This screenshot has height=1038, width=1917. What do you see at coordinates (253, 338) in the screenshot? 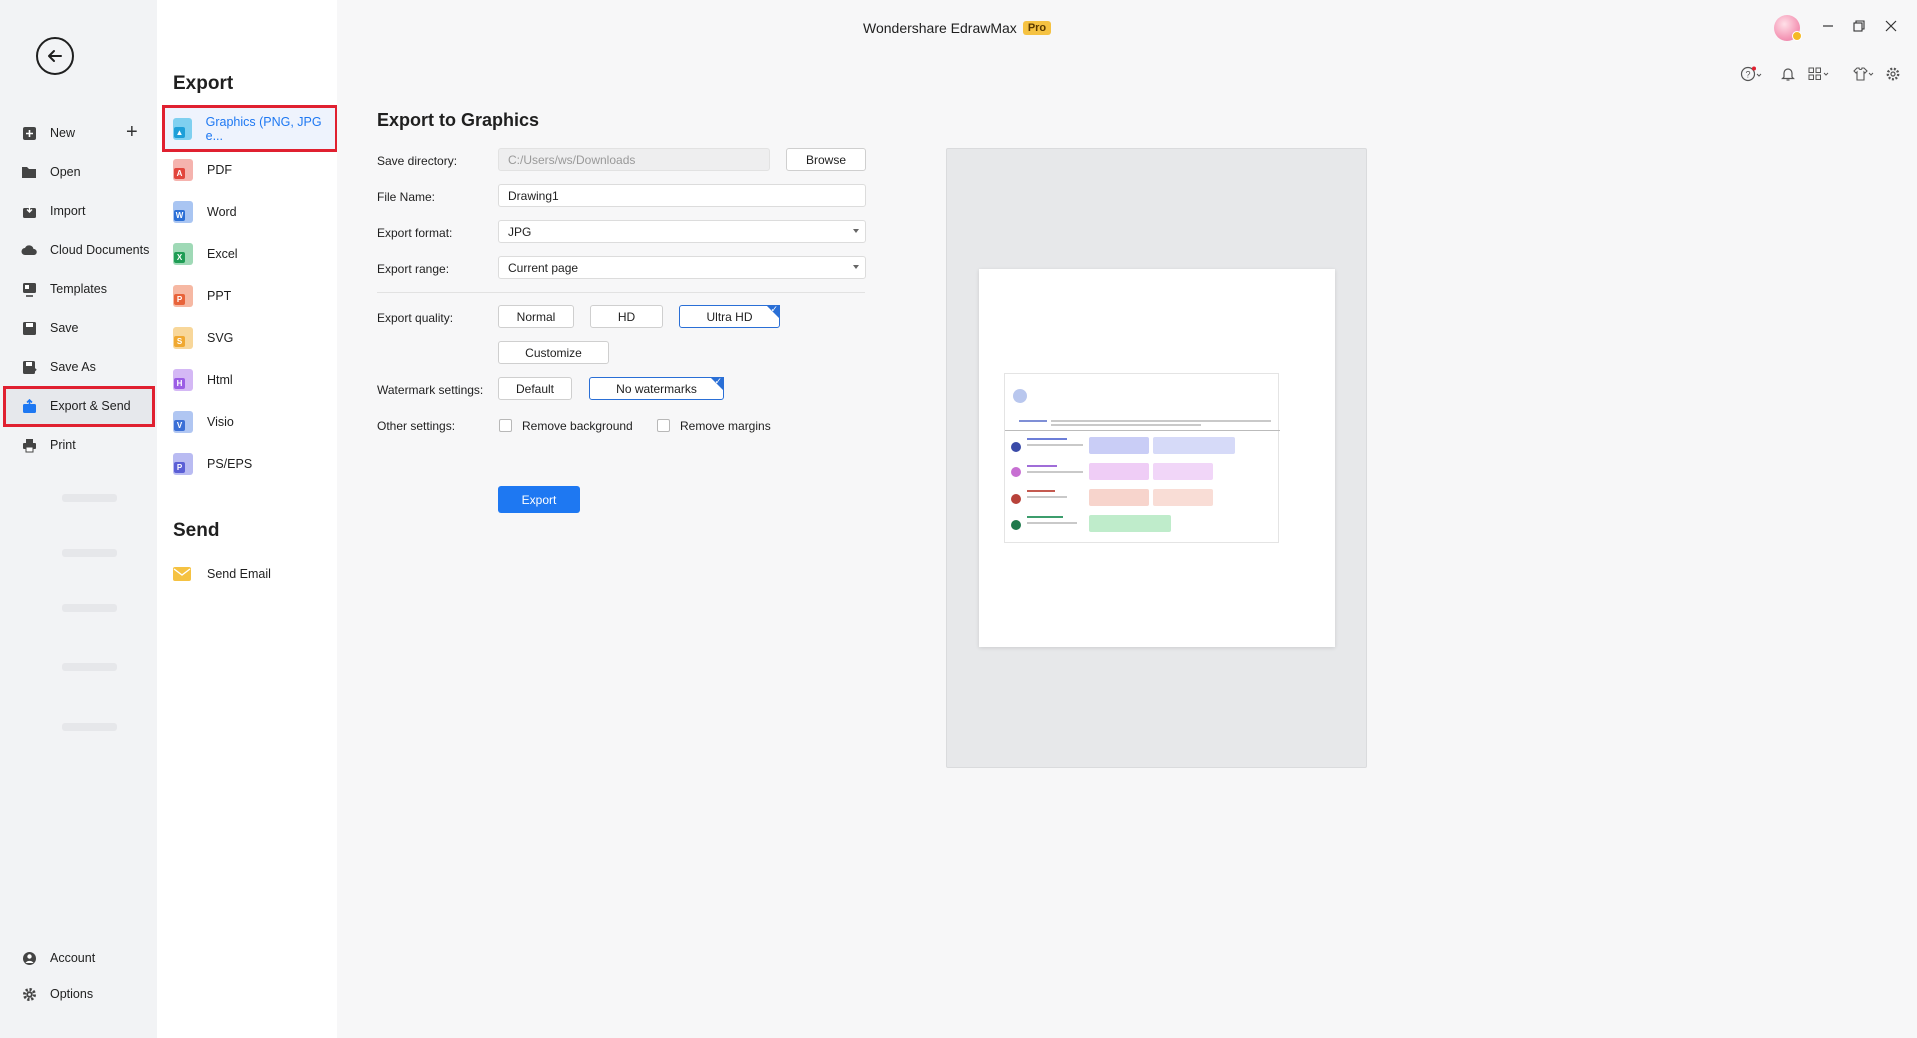
I see `export-svg: S SVG` at bounding box center [253, 338].